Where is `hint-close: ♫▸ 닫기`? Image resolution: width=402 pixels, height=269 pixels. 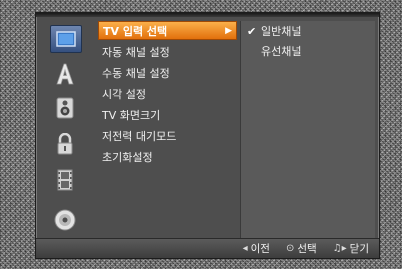 hint-close: ♫▸ 닫기 is located at coordinates (351, 248).